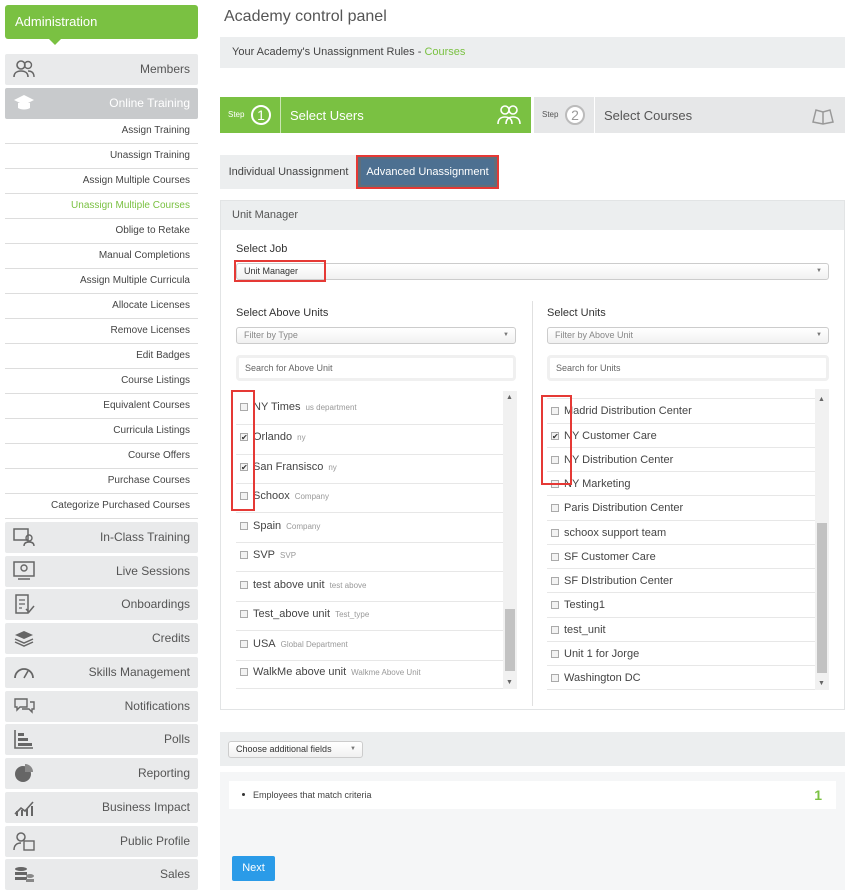 The image size is (853, 891). What do you see at coordinates (154, 841) in the screenshot?
I see `sidebar-item-label: Public Profile` at bounding box center [154, 841].